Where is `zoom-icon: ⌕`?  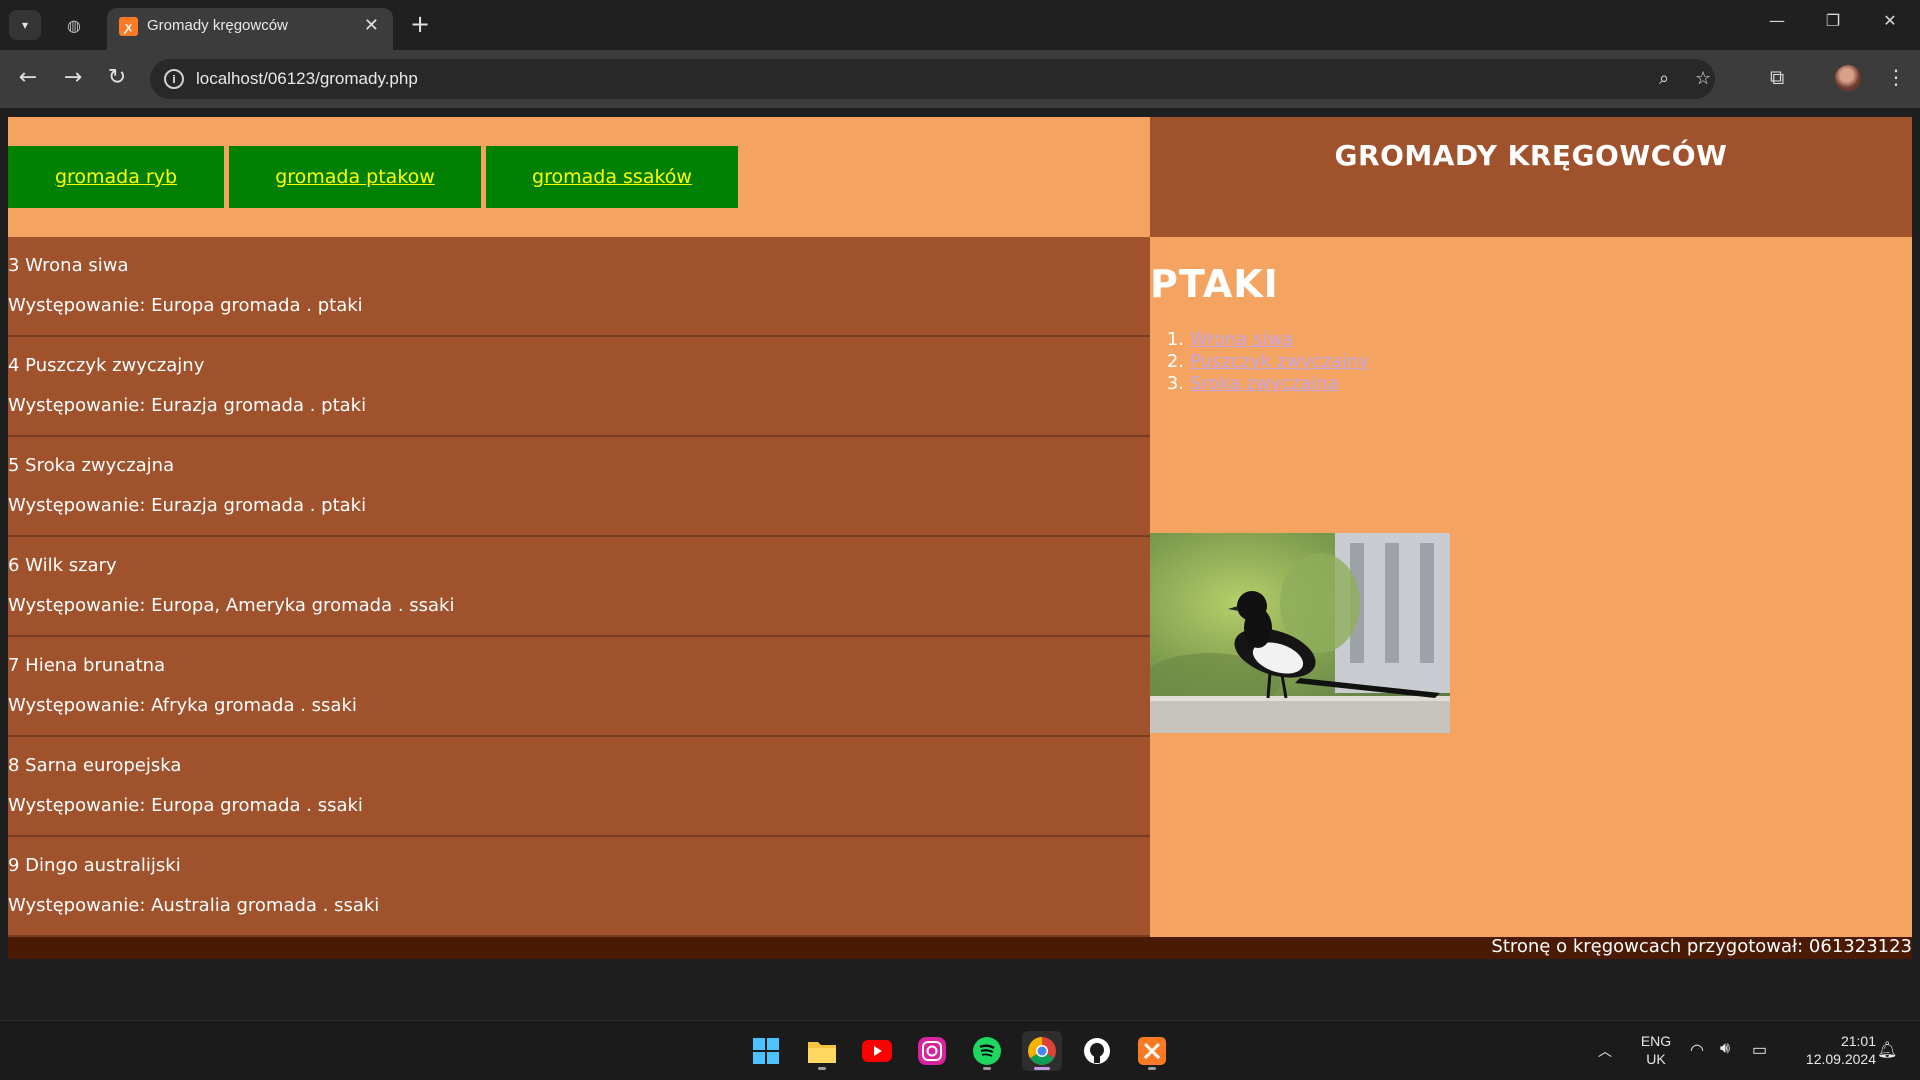 zoom-icon: ⌕ is located at coordinates (1664, 78).